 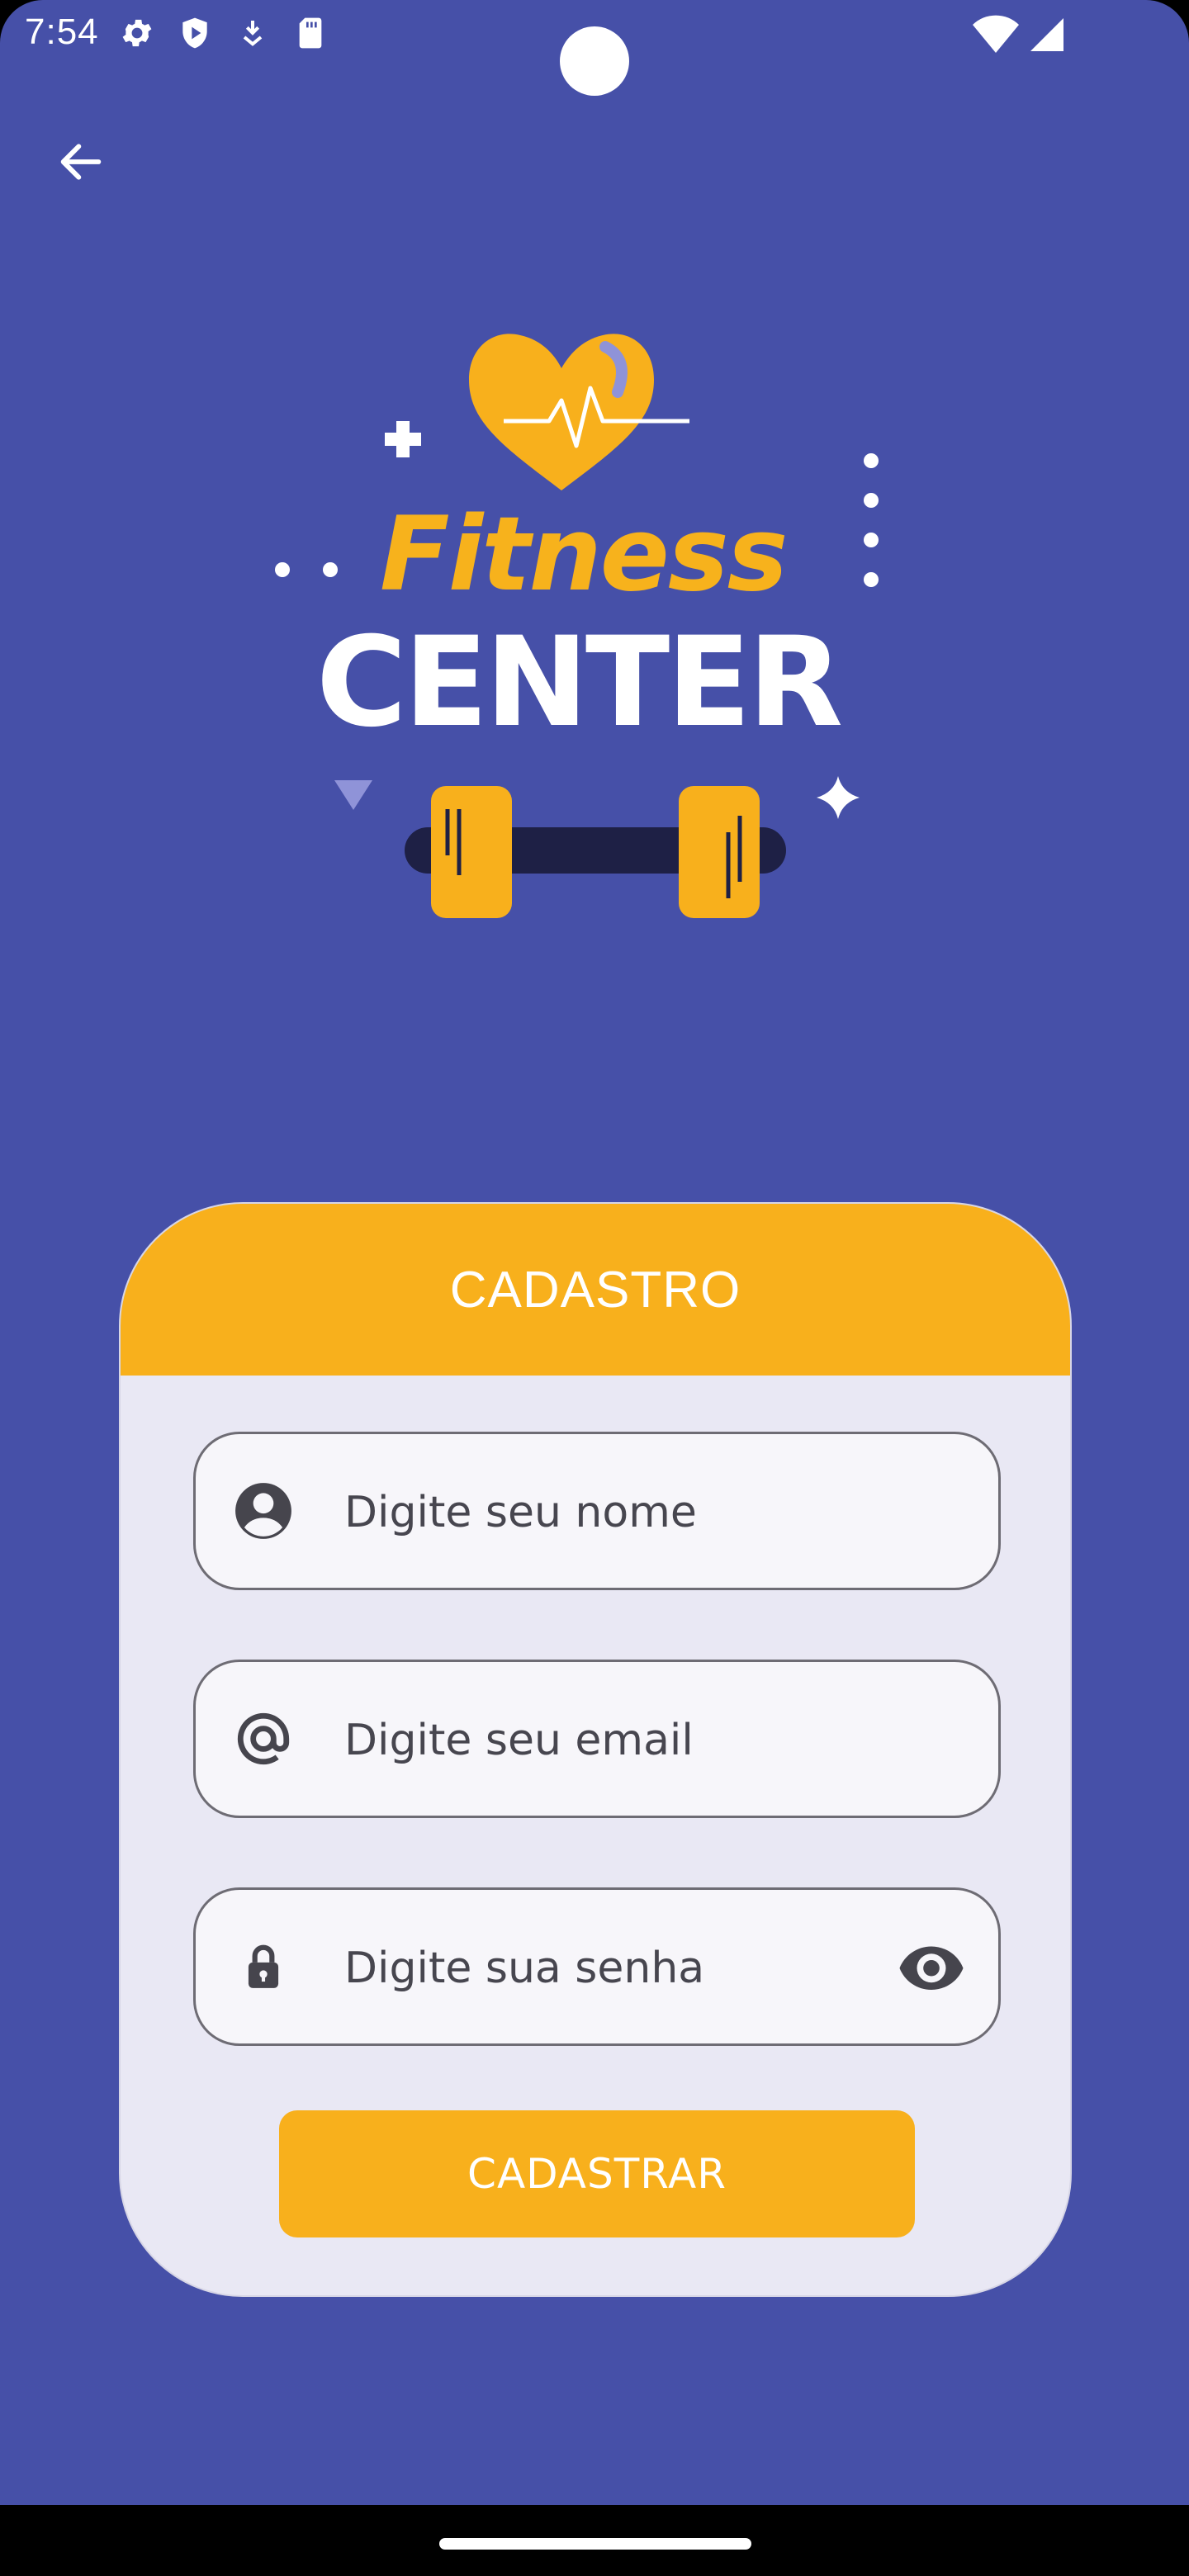 What do you see at coordinates (263, 1511) in the screenshot?
I see `account-circle-icon` at bounding box center [263, 1511].